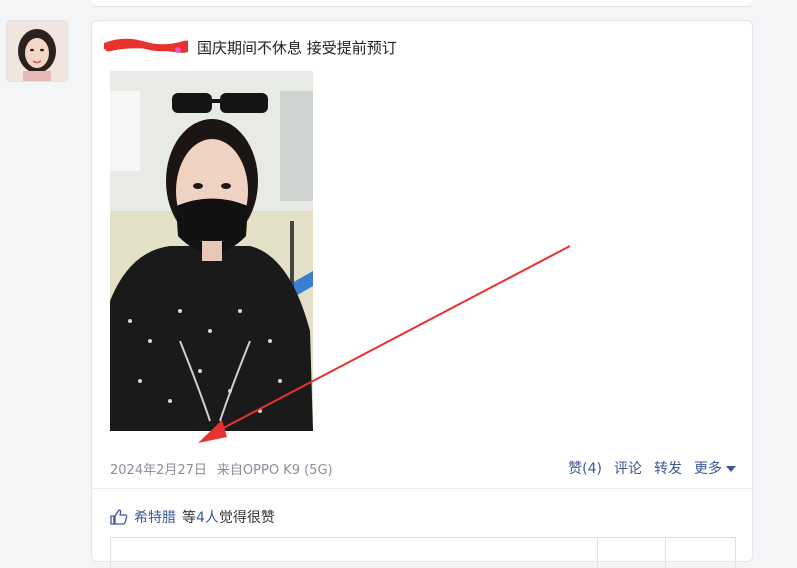  Describe the element at coordinates (297, 48) in the screenshot. I see `post-text: 国庆期间不休息 接受提前预订` at that location.